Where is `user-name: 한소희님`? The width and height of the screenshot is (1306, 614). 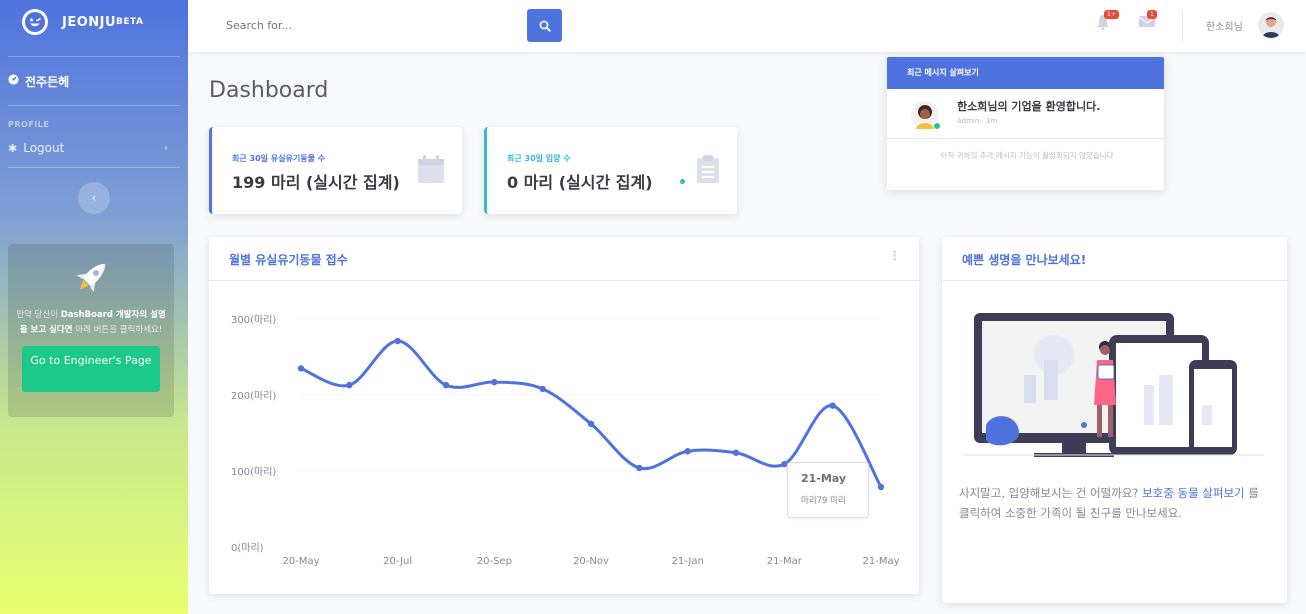 user-name: 한소희님 is located at coordinates (1224, 25).